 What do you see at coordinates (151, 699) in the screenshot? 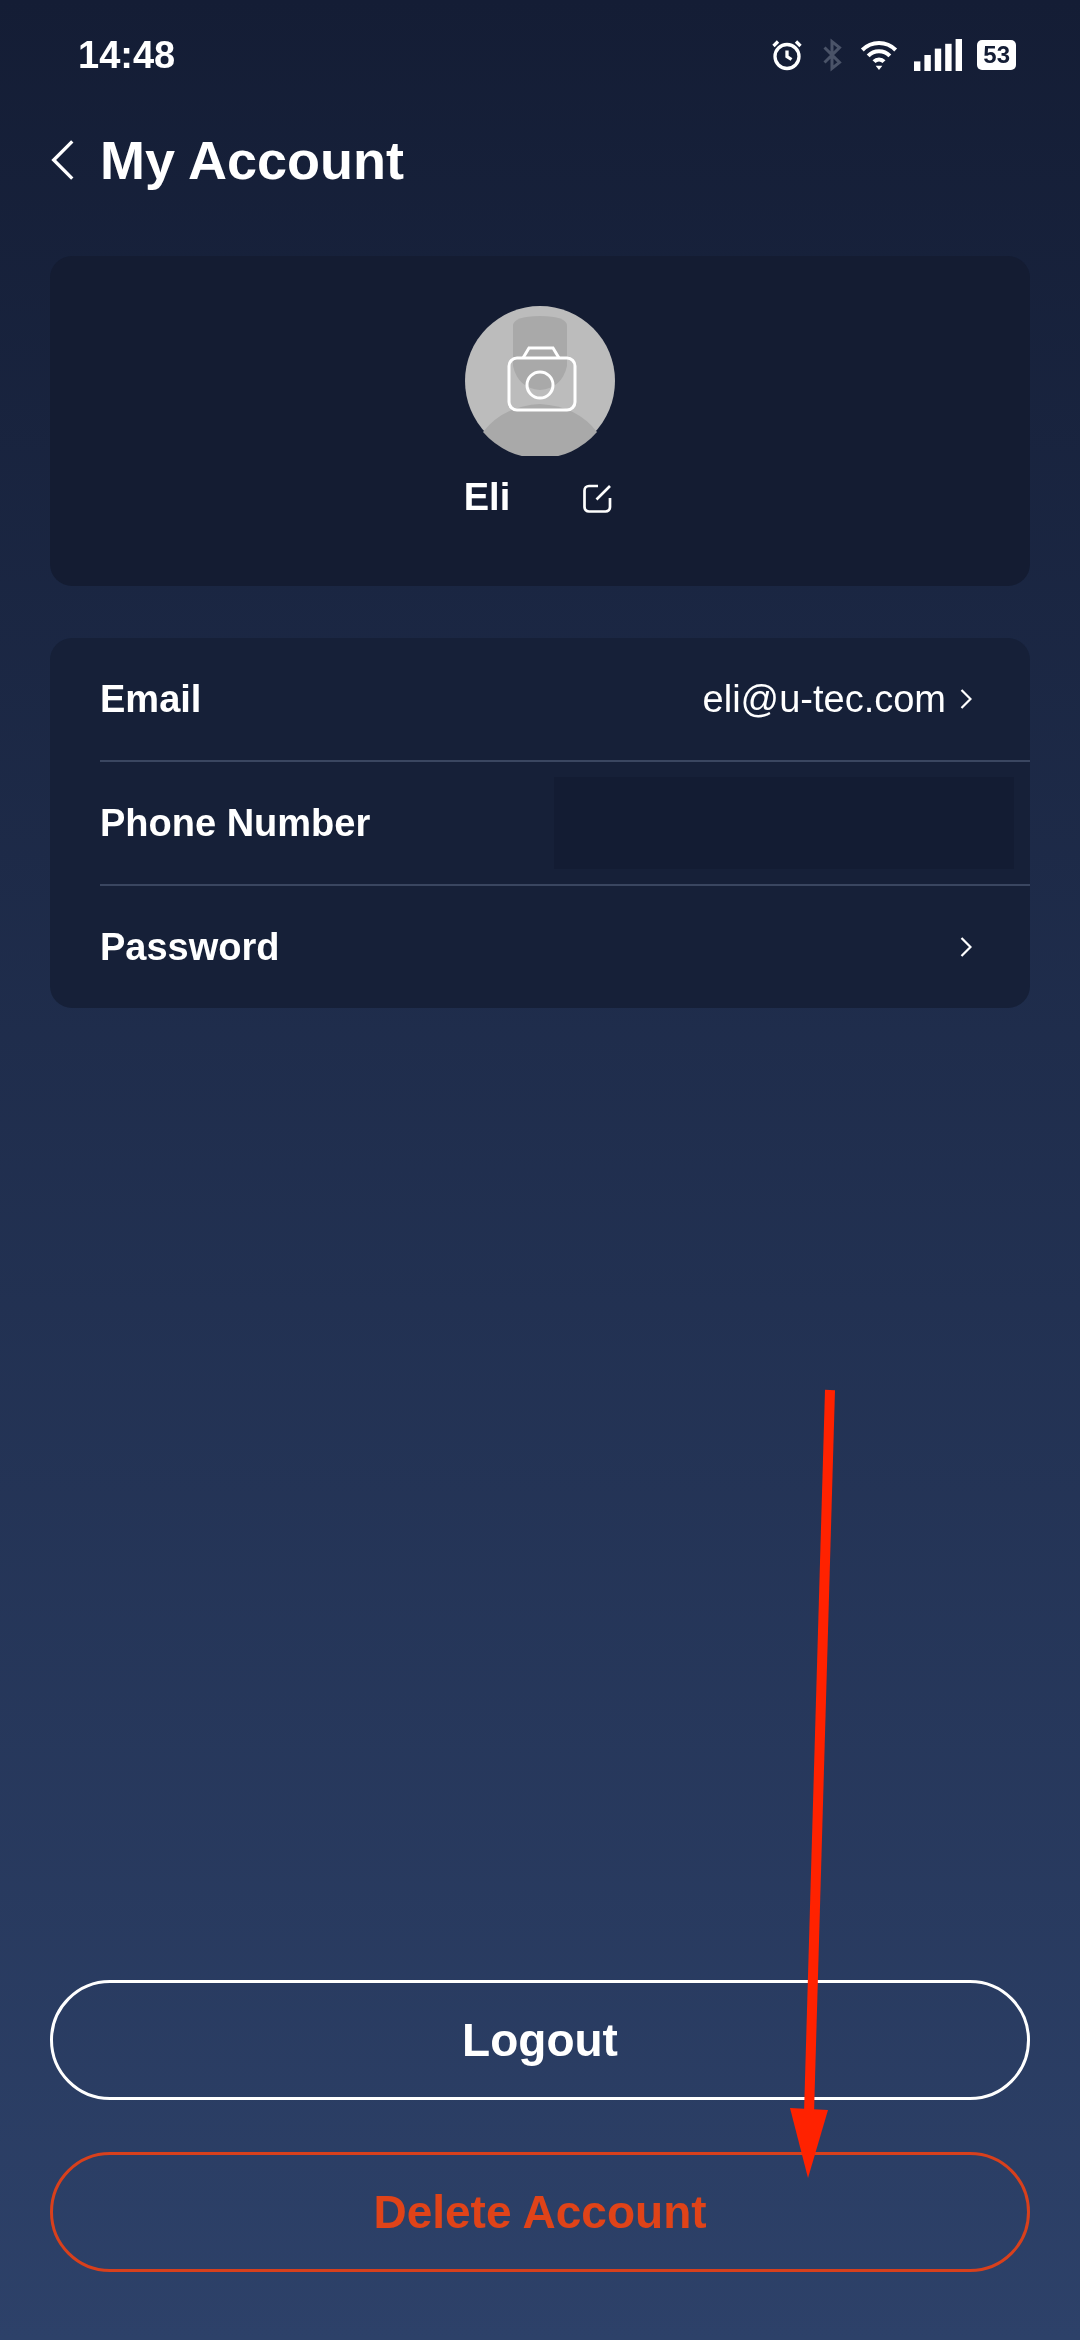
I see `row-label: Email` at bounding box center [151, 699].